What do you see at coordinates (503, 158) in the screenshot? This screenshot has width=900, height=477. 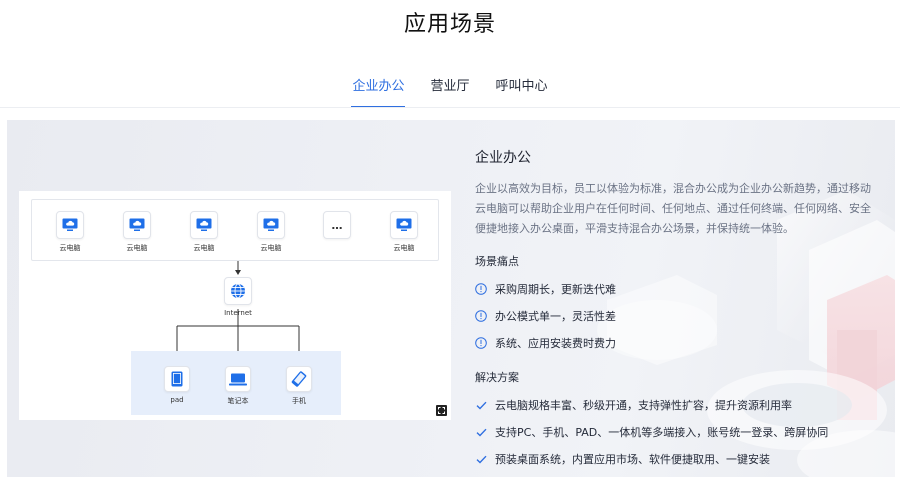 I see `scenario-title: 企业办公` at bounding box center [503, 158].